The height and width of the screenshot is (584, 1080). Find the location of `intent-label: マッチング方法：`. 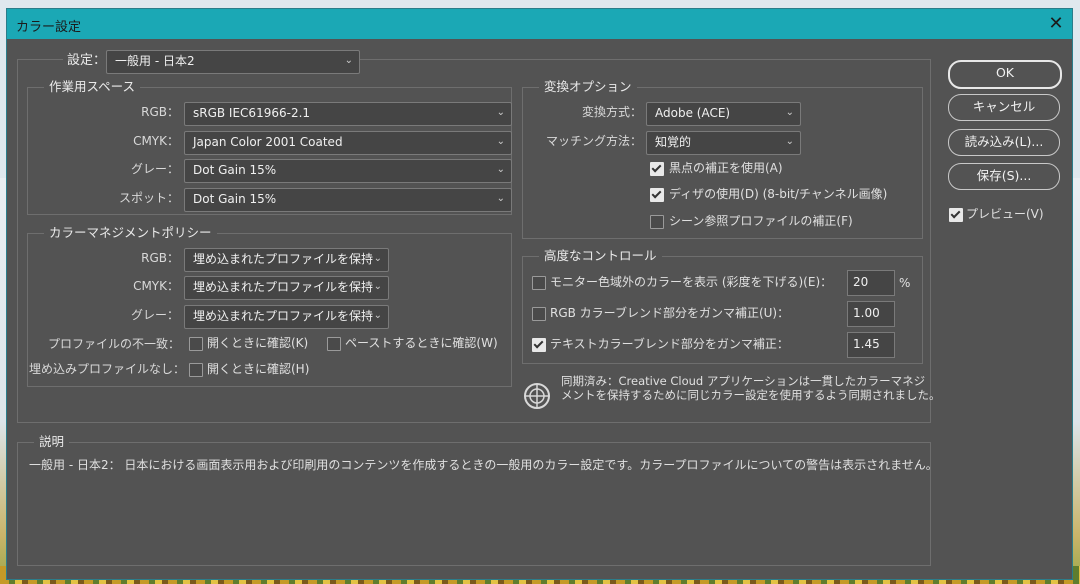

intent-label: マッチング方法： is located at coordinates (593, 141).